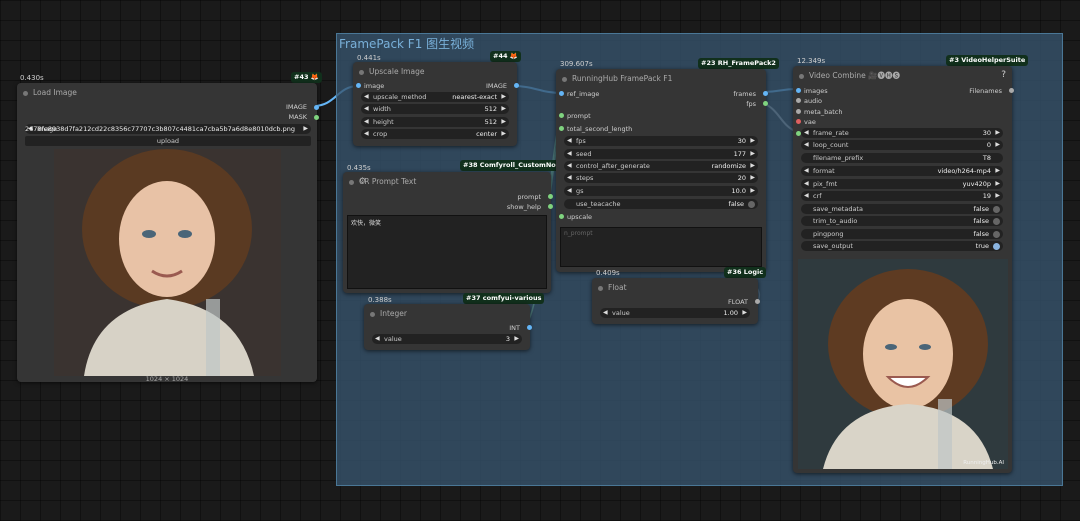 The width and height of the screenshot is (1080, 521). Describe the element at coordinates (435, 122) in the screenshot. I see `height-widget: ◀ height 512 ▶` at that location.